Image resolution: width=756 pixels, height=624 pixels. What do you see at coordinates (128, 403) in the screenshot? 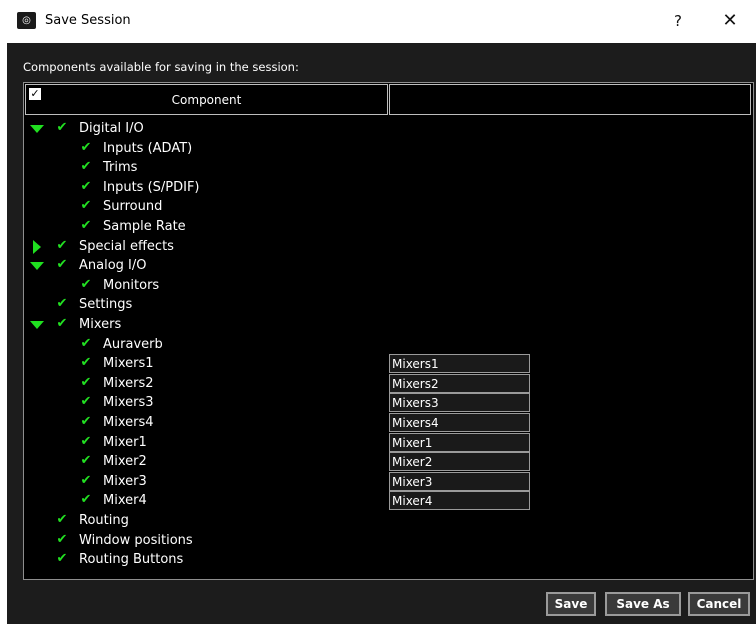
I see `component-label: Mixers3` at bounding box center [128, 403].